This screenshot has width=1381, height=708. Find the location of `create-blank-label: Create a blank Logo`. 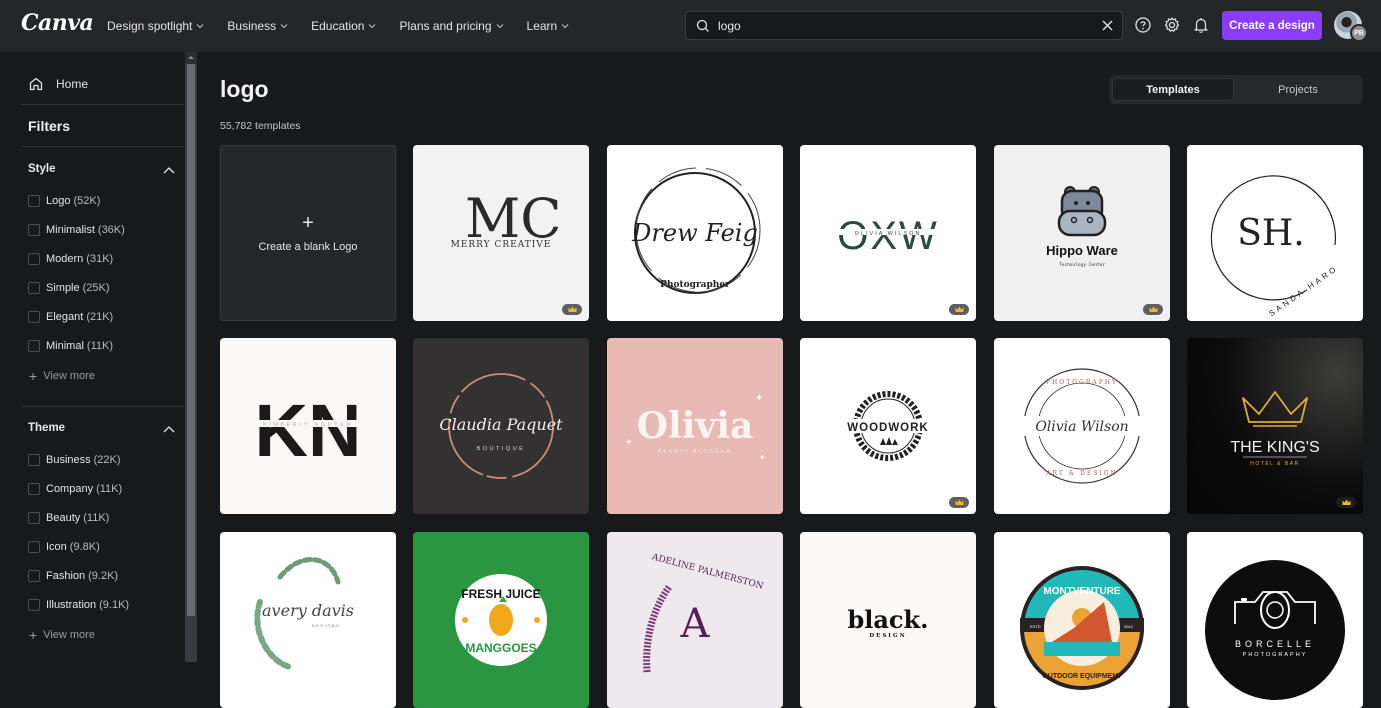

create-blank-label: Create a blank Logo is located at coordinates (308, 247).